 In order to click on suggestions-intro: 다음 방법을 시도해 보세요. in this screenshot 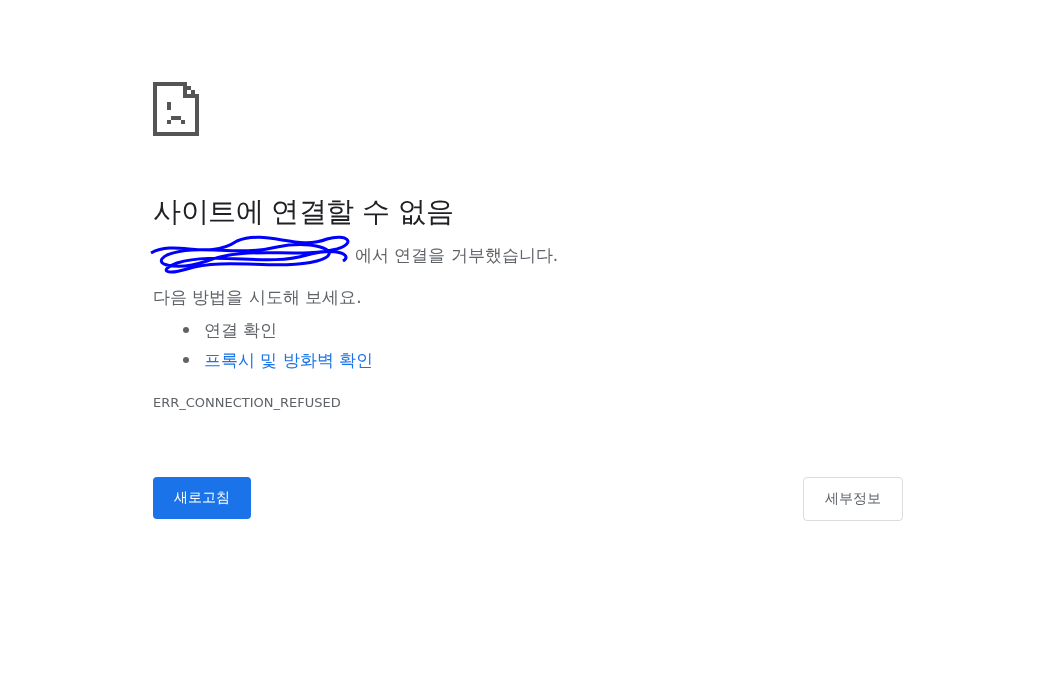, I will do `click(258, 297)`.